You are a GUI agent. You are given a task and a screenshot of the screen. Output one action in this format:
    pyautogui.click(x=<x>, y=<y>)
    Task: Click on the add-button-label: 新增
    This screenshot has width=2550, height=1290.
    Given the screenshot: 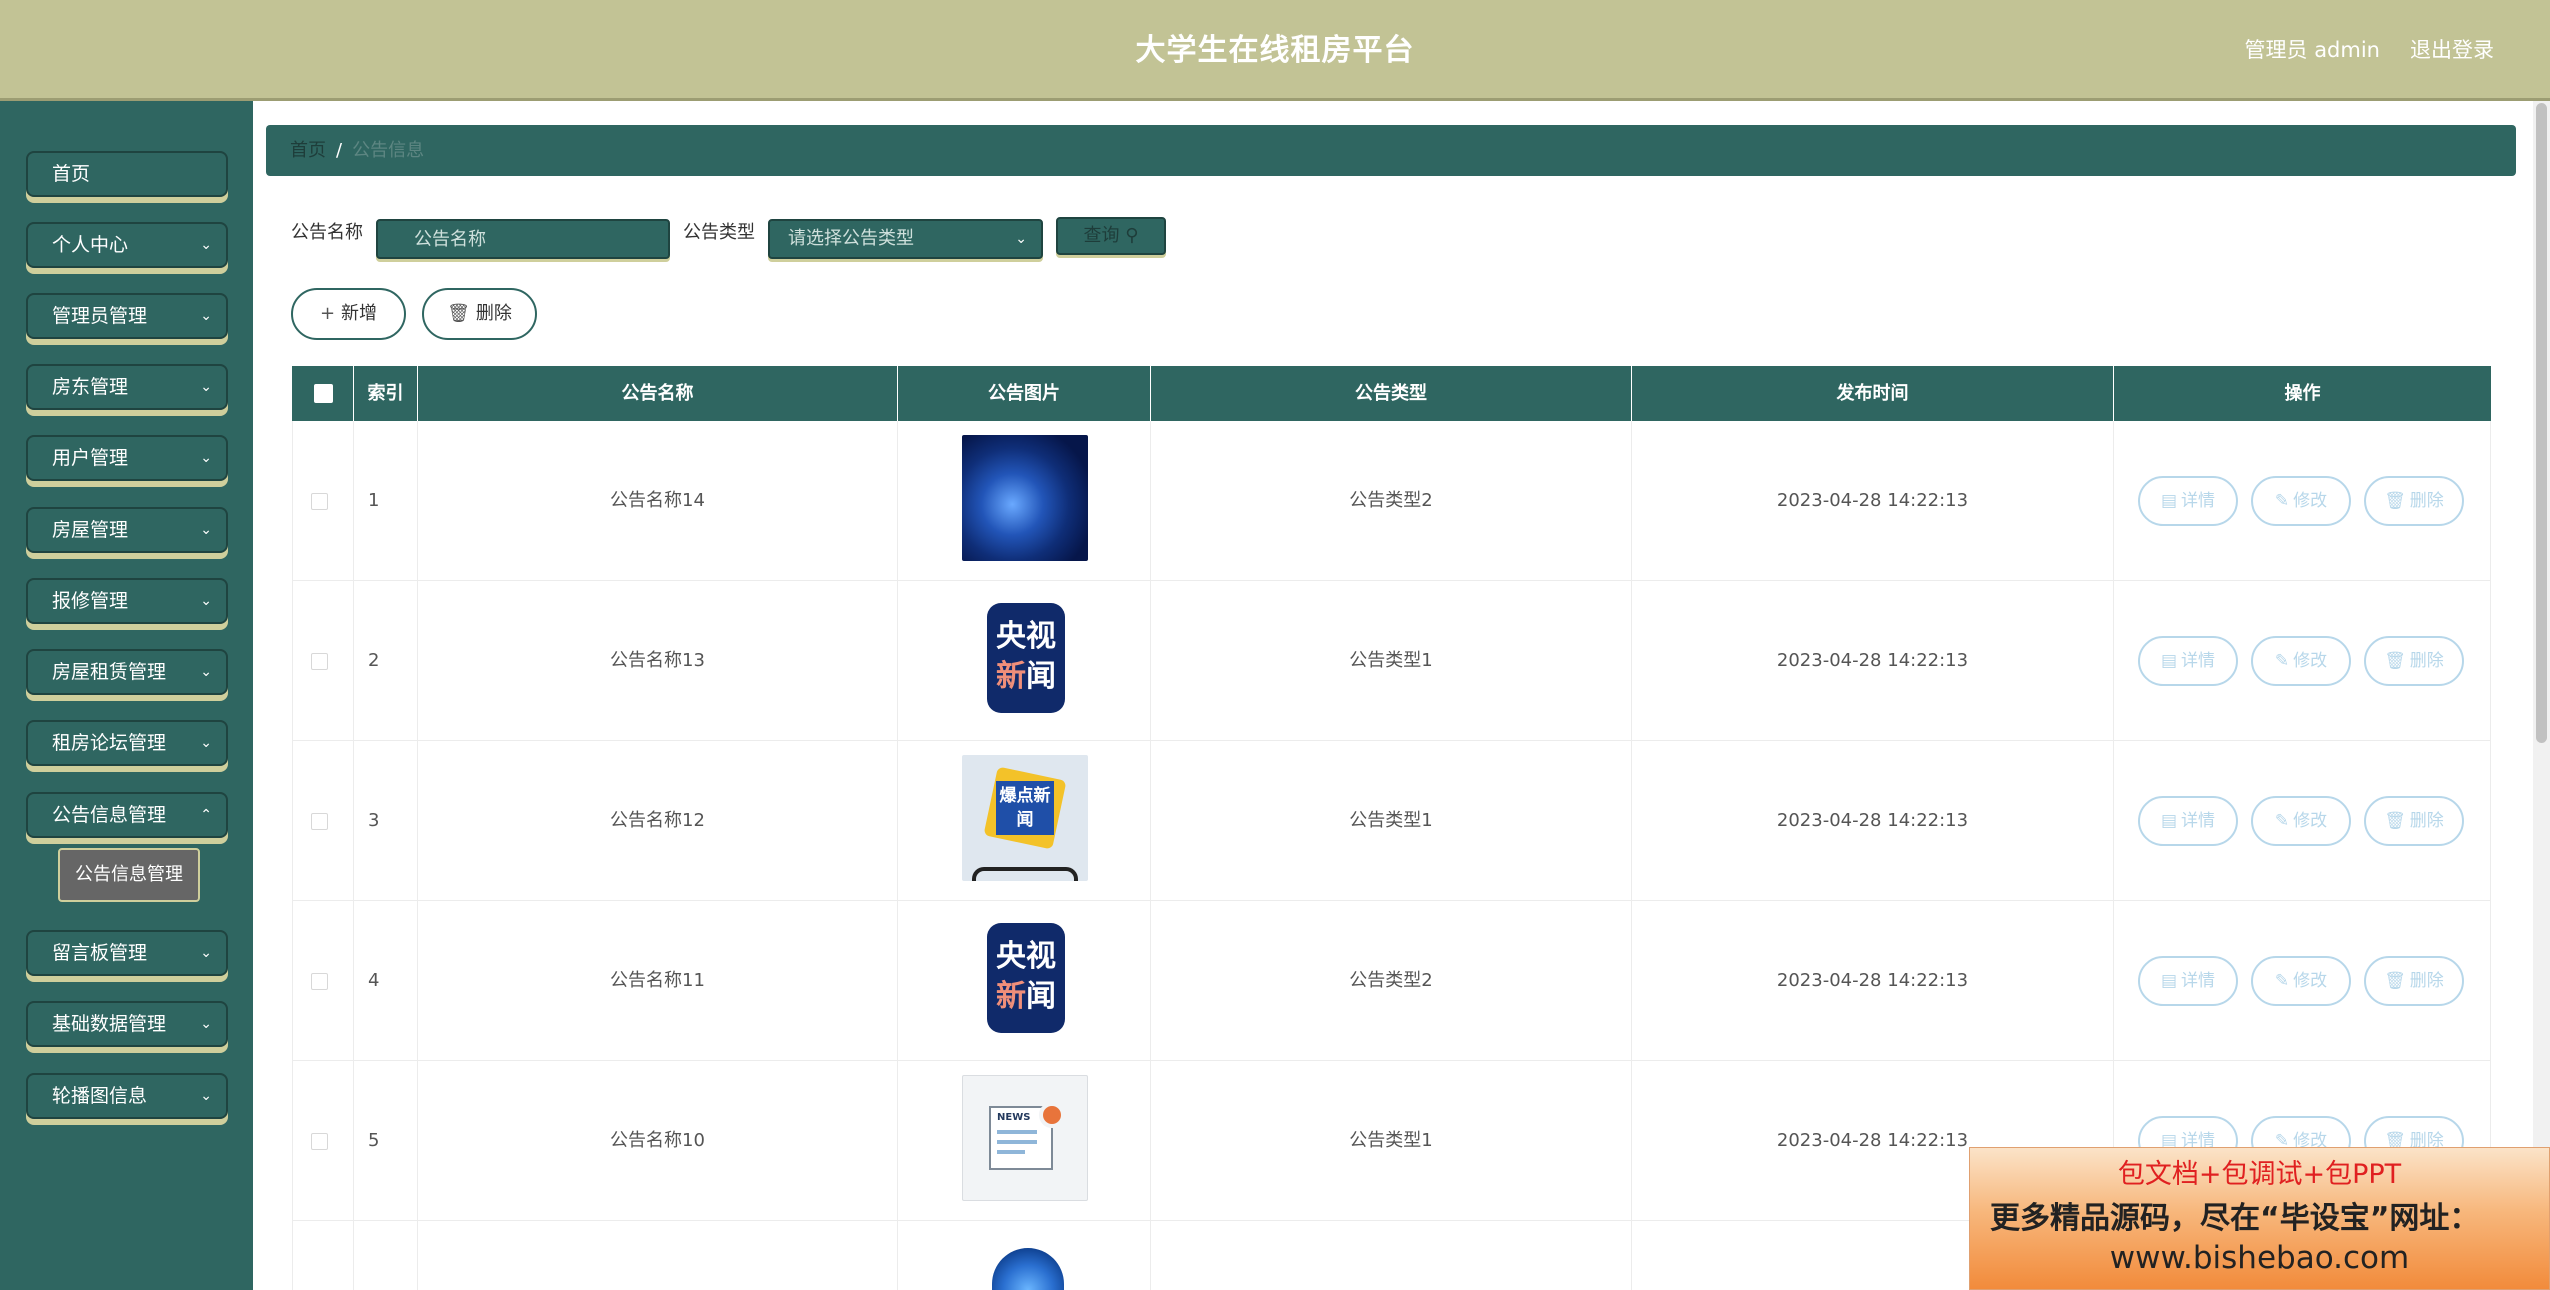 What is the action you would take?
    pyautogui.click(x=359, y=313)
    